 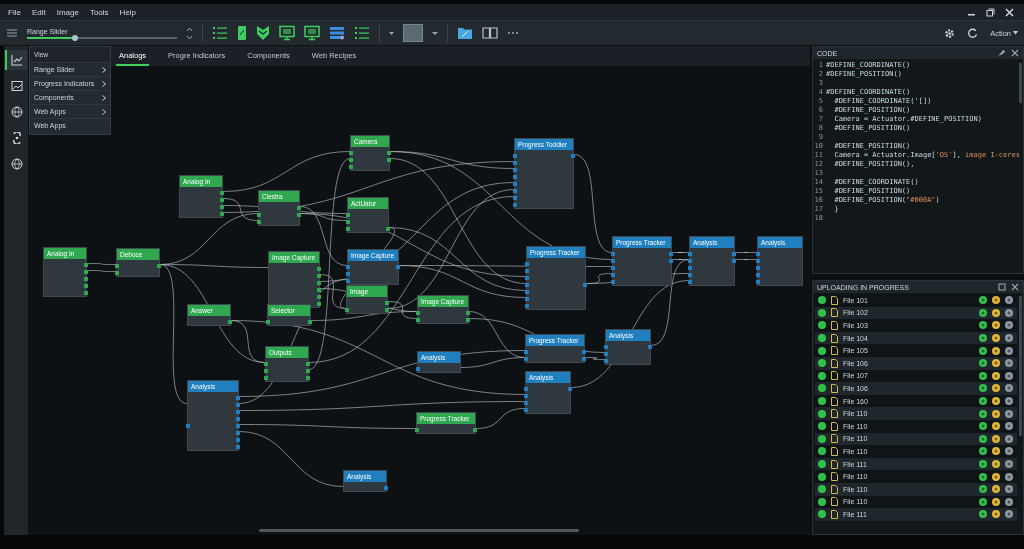 I want to click on chart-icon, so click(x=17, y=60).